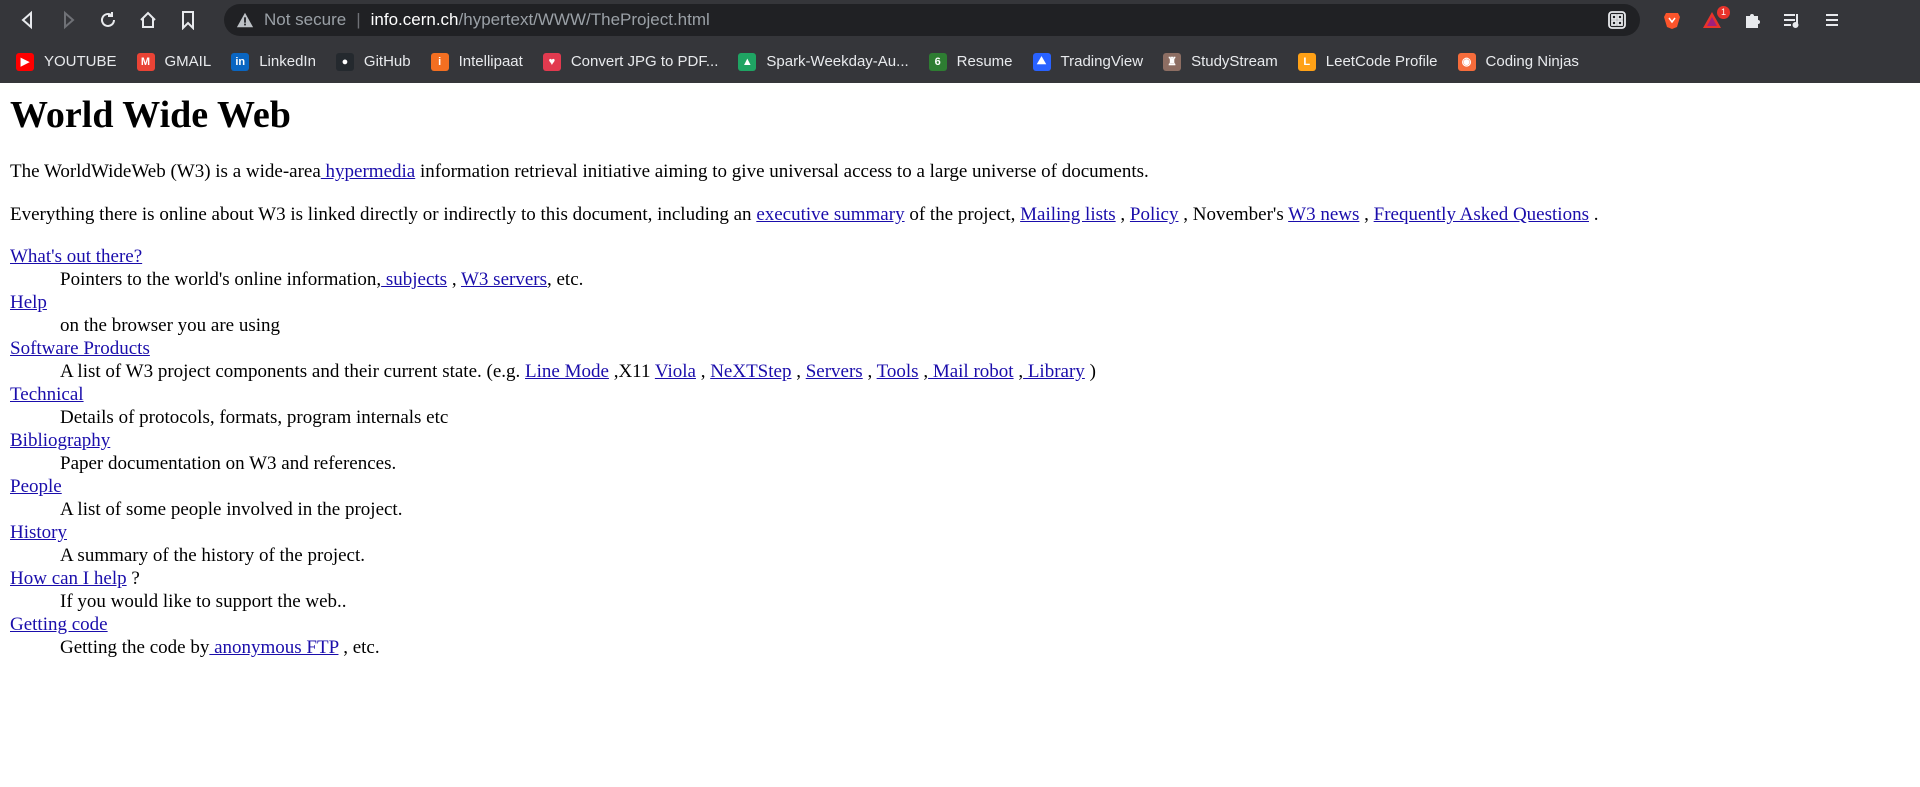 The width and height of the screenshot is (1920, 787). I want to click on gmail-icon: M, so click(145, 61).